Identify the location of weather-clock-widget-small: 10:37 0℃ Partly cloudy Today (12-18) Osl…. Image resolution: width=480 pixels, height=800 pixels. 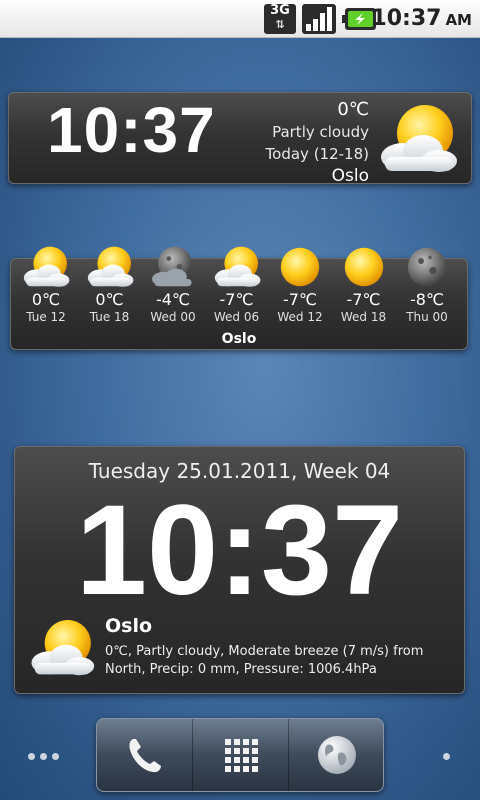
(240, 139).